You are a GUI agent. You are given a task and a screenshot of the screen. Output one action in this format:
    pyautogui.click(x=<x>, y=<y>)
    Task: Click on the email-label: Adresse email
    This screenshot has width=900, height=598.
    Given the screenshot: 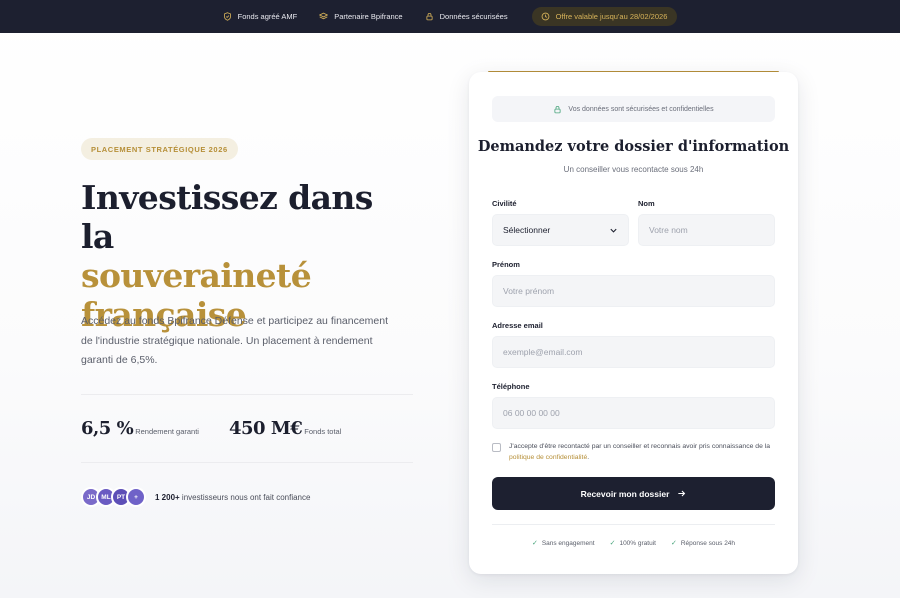 What is the action you would take?
    pyautogui.click(x=517, y=325)
    